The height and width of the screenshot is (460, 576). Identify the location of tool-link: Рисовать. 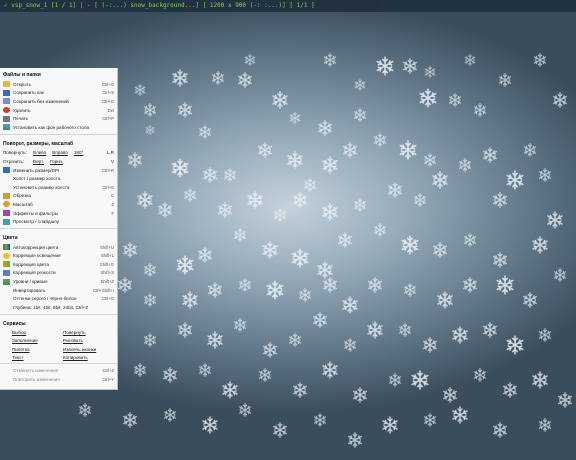
(88, 340).